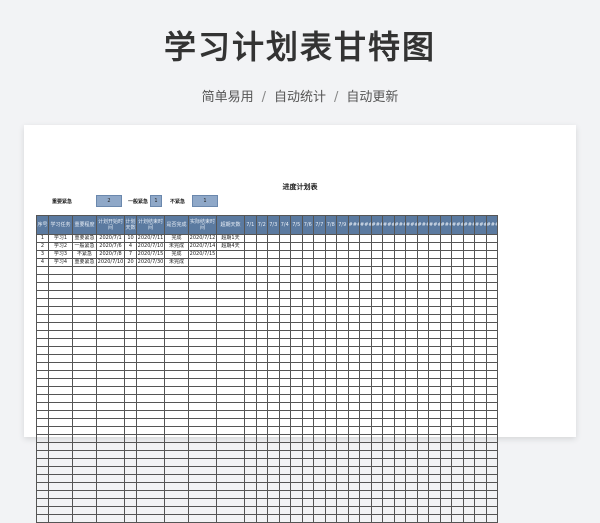 The height and width of the screenshot is (523, 600). What do you see at coordinates (176, 262) in the screenshot?
I see `table-cell: 未完成` at bounding box center [176, 262].